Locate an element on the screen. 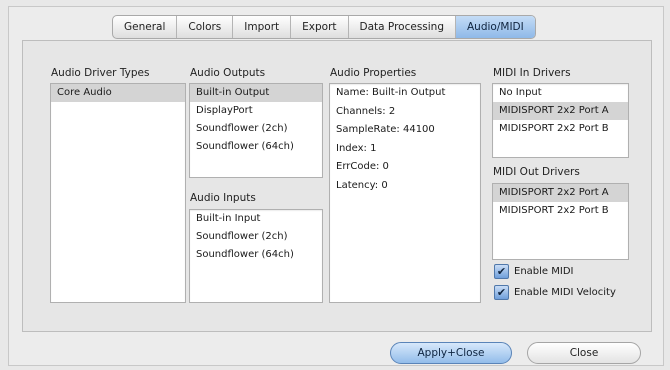 This screenshot has height=370, width=670. enable-midi-velocity-label: Enable MIDI Velocity is located at coordinates (565, 292).